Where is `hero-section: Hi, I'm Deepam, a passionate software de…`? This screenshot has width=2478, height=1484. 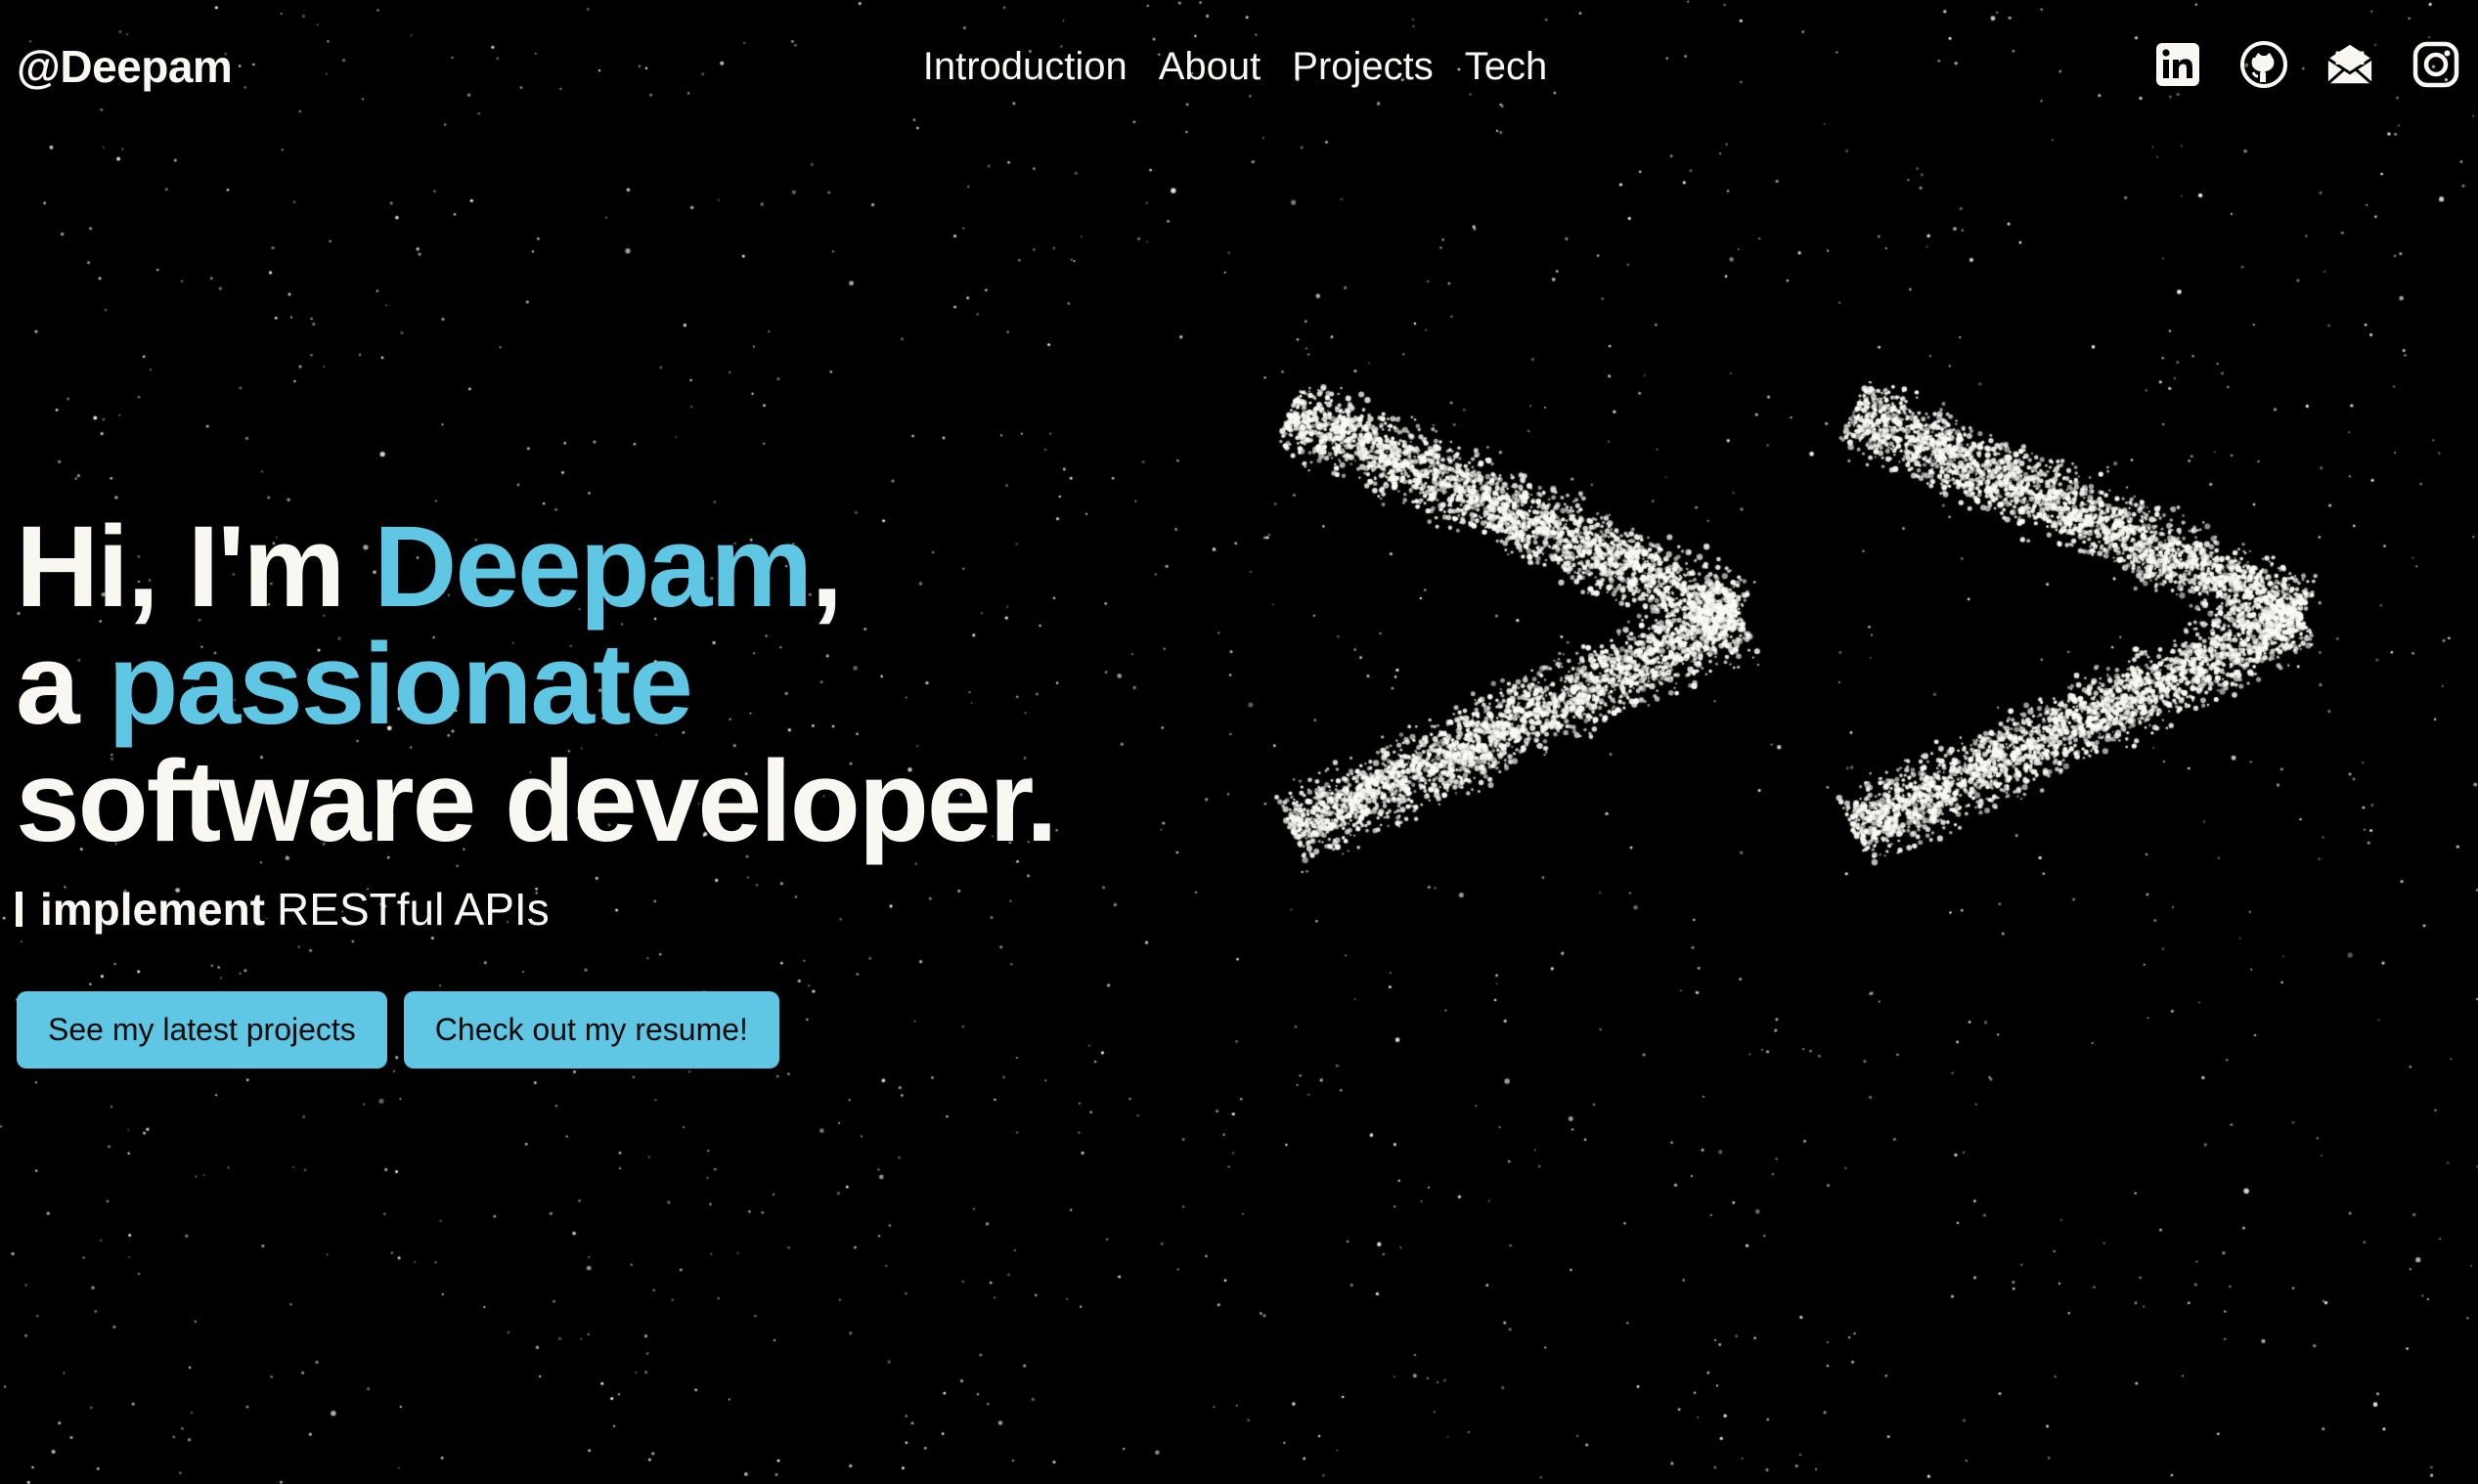 hero-section: Hi, I'm Deepam, a passionate software de… is located at coordinates (537, 684).